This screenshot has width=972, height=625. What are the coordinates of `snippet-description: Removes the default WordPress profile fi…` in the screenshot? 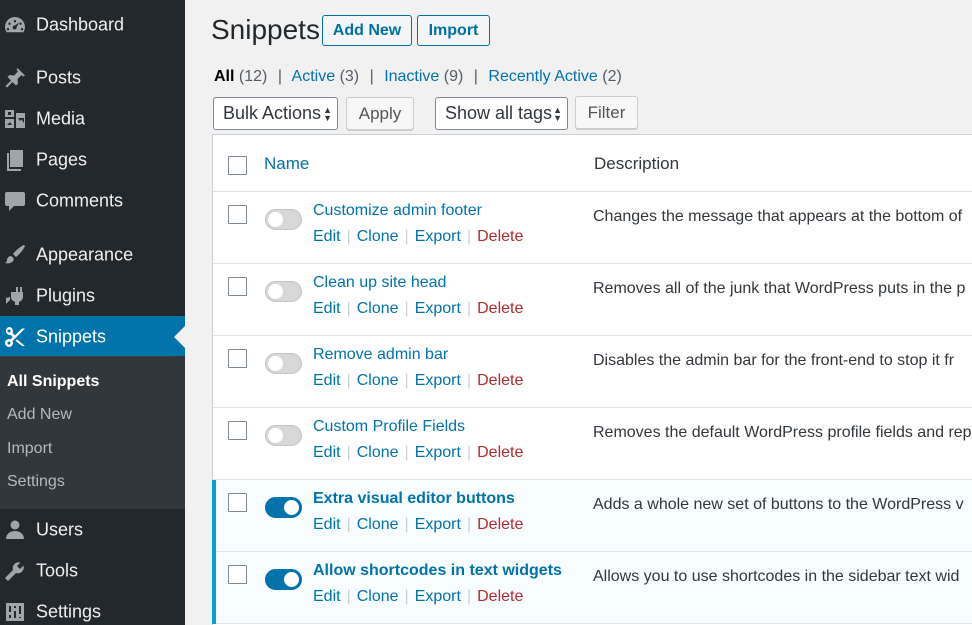 It's located at (782, 432).